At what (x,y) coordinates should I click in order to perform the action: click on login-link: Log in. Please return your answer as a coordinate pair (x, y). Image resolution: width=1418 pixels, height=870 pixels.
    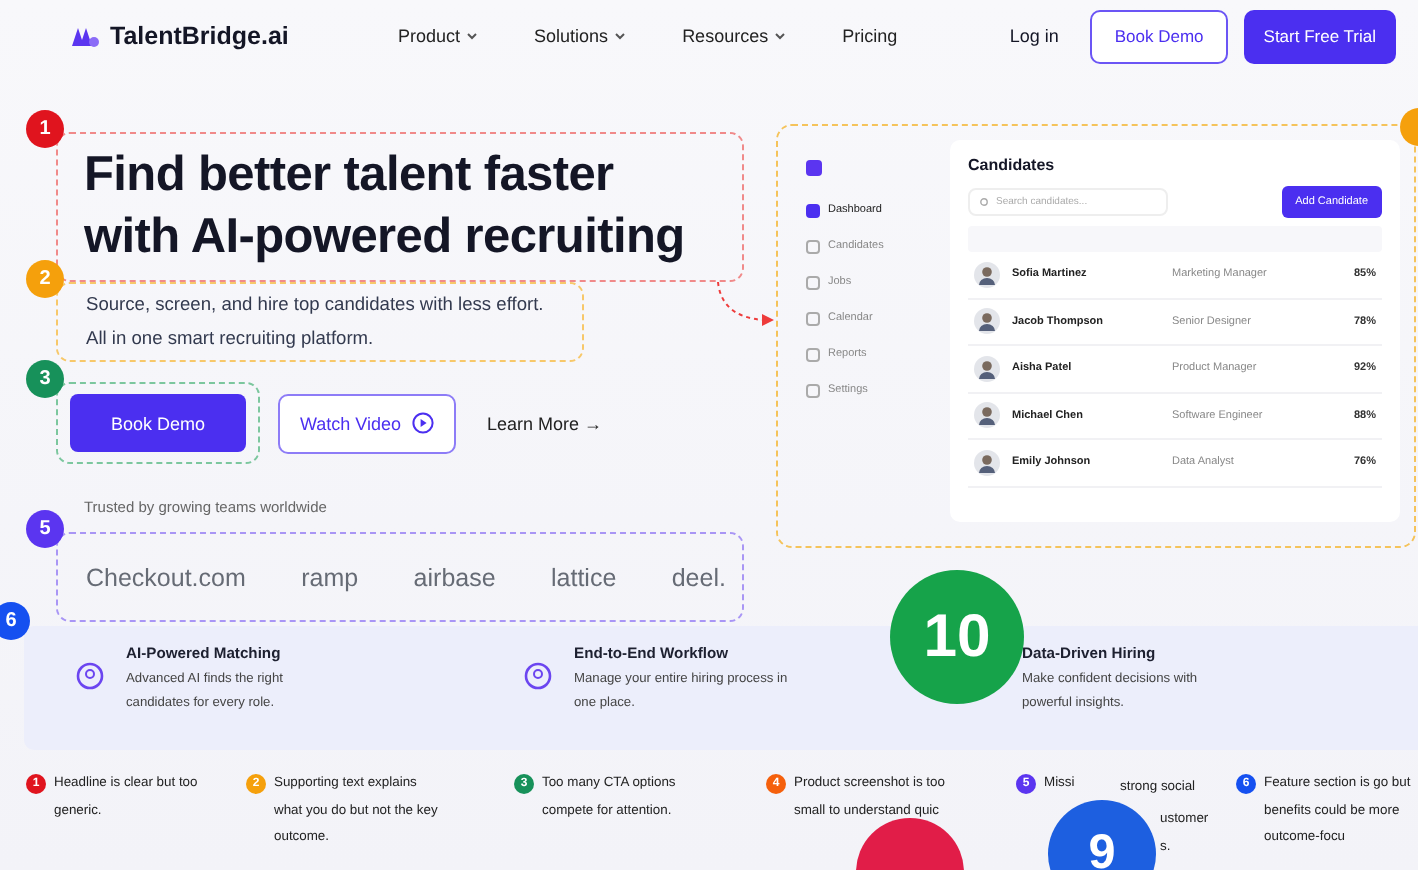
    Looking at the image, I should click on (1034, 36).